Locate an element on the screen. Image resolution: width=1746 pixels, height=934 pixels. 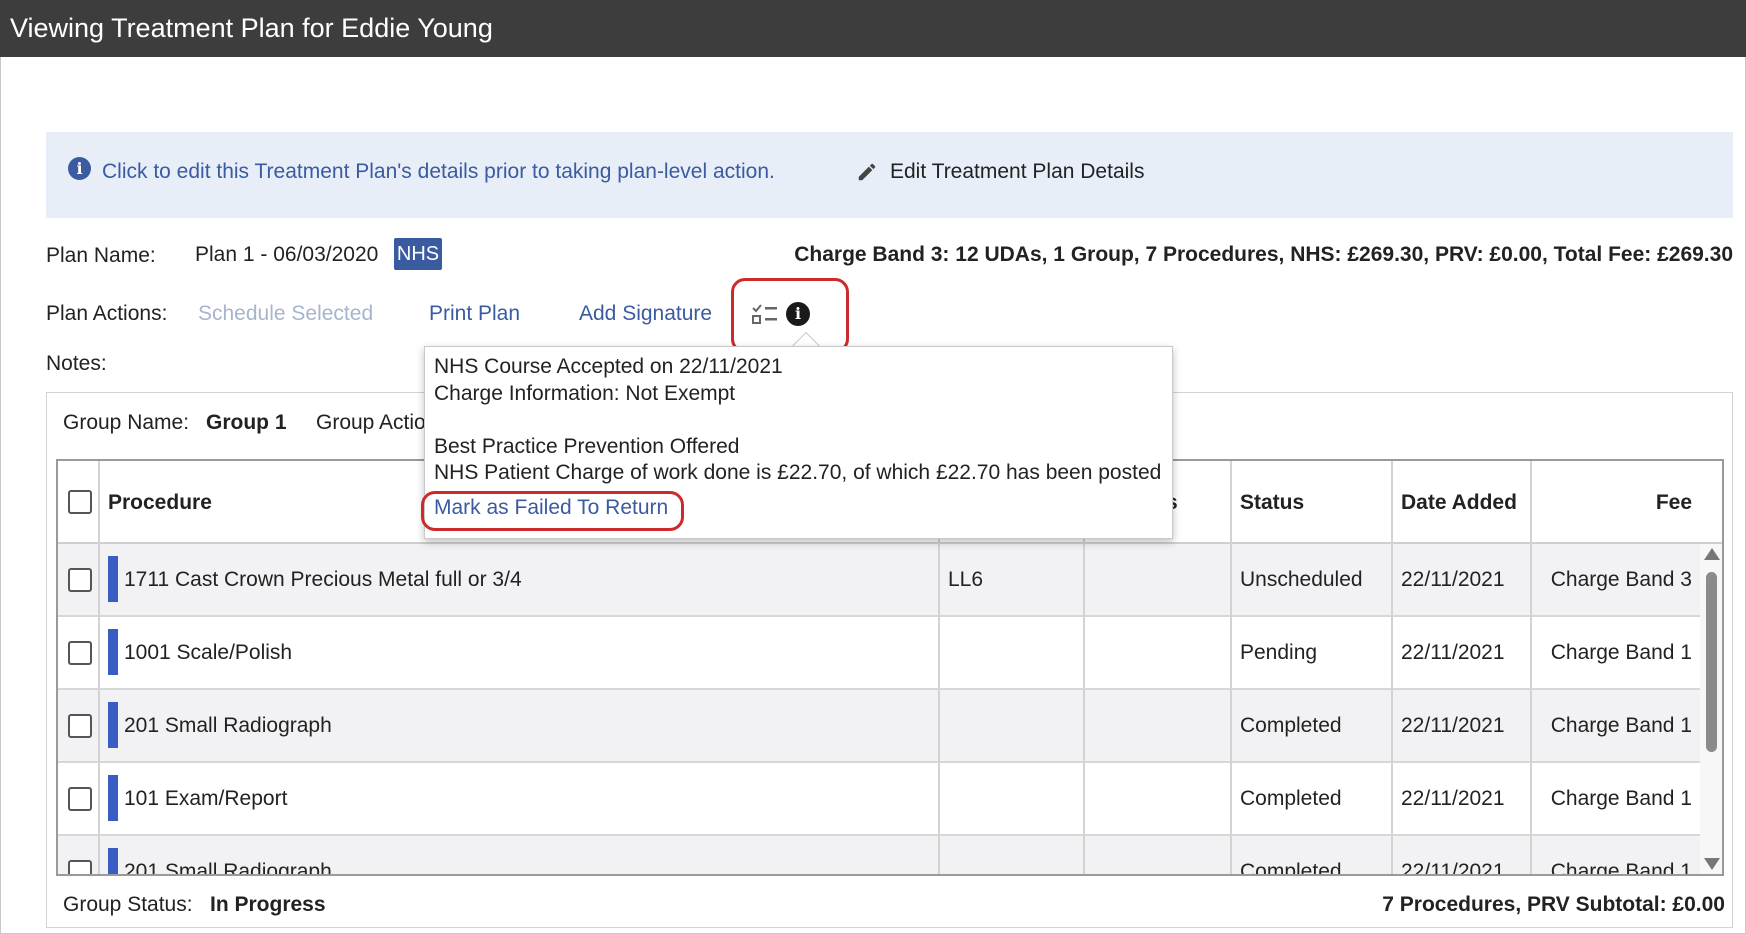
nhs-badge: NHS is located at coordinates (418, 254).